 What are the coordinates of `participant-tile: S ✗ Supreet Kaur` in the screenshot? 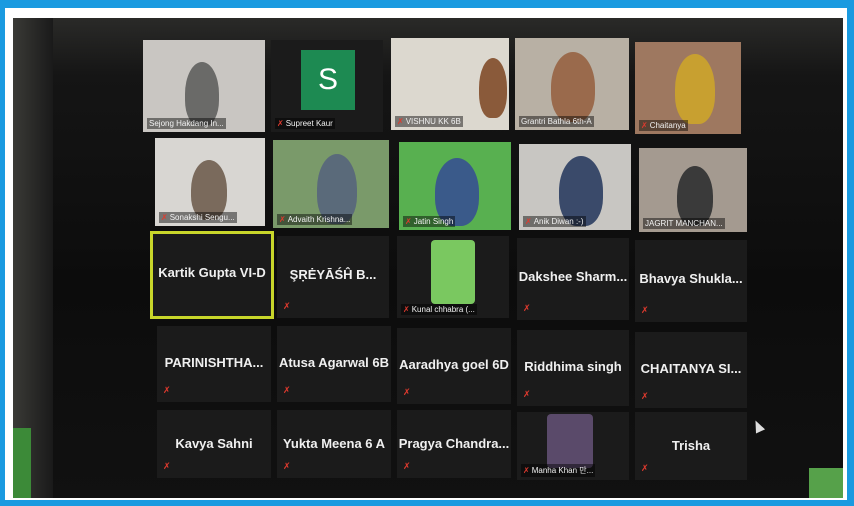 It's located at (327, 86).